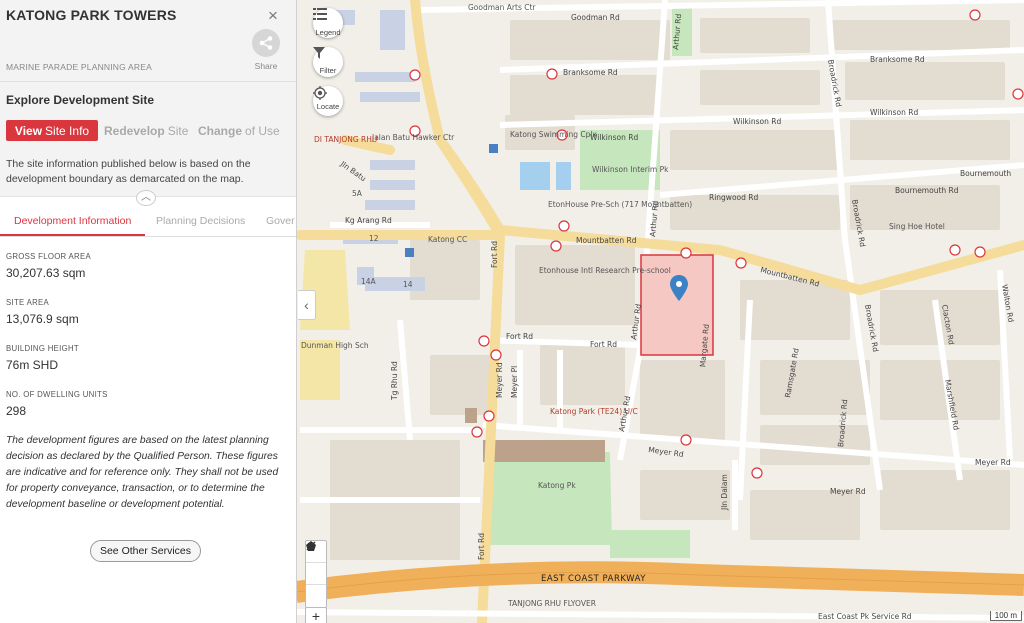 The width and height of the screenshot is (1024, 623). I want to click on locate-label: Locate, so click(328, 106).